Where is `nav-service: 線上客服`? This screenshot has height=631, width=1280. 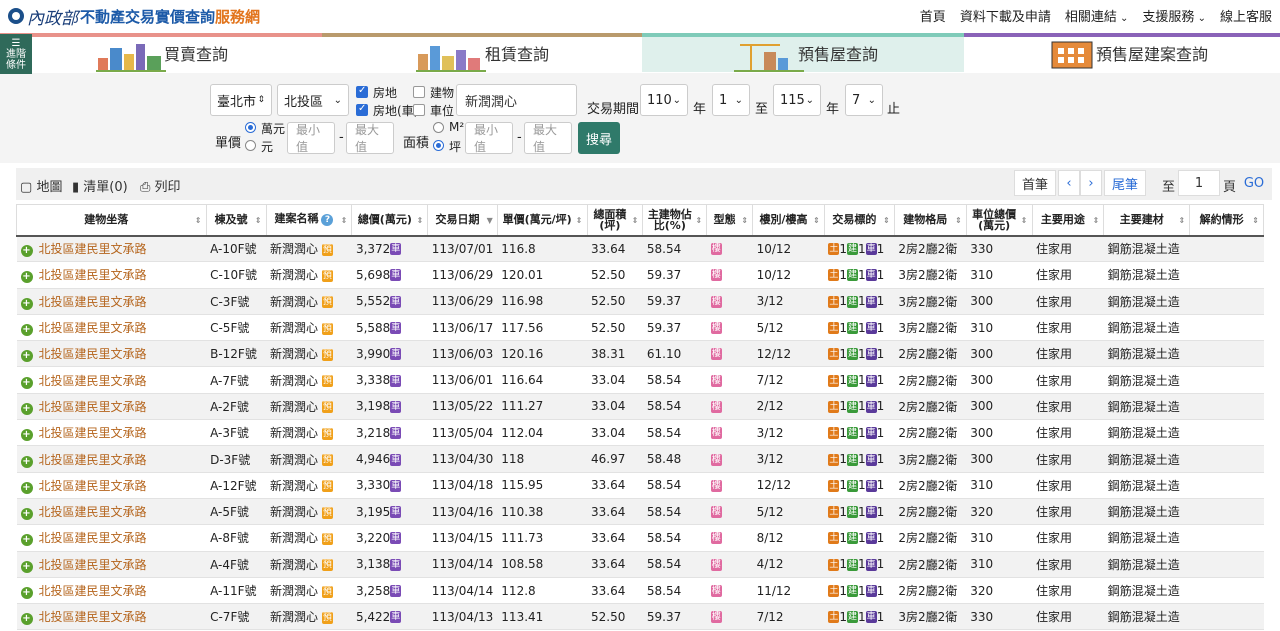
nav-service: 線上客服 is located at coordinates (1246, 15).